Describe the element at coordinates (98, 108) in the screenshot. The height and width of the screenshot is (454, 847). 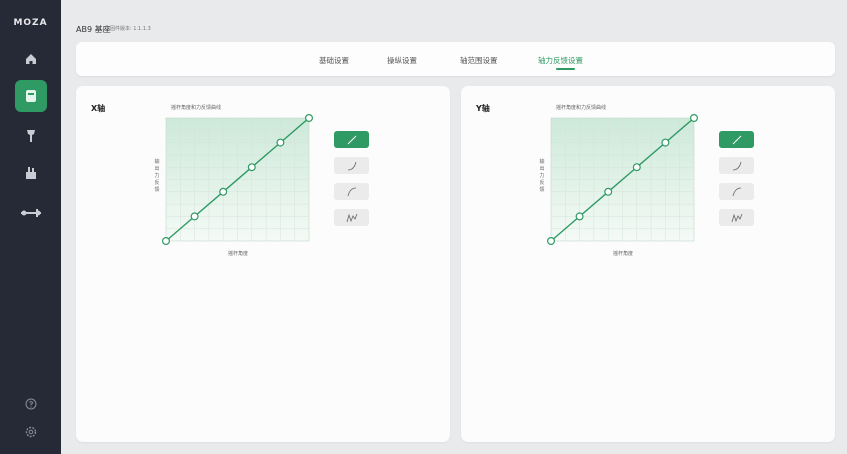
I see `panel-title: X轴` at that location.